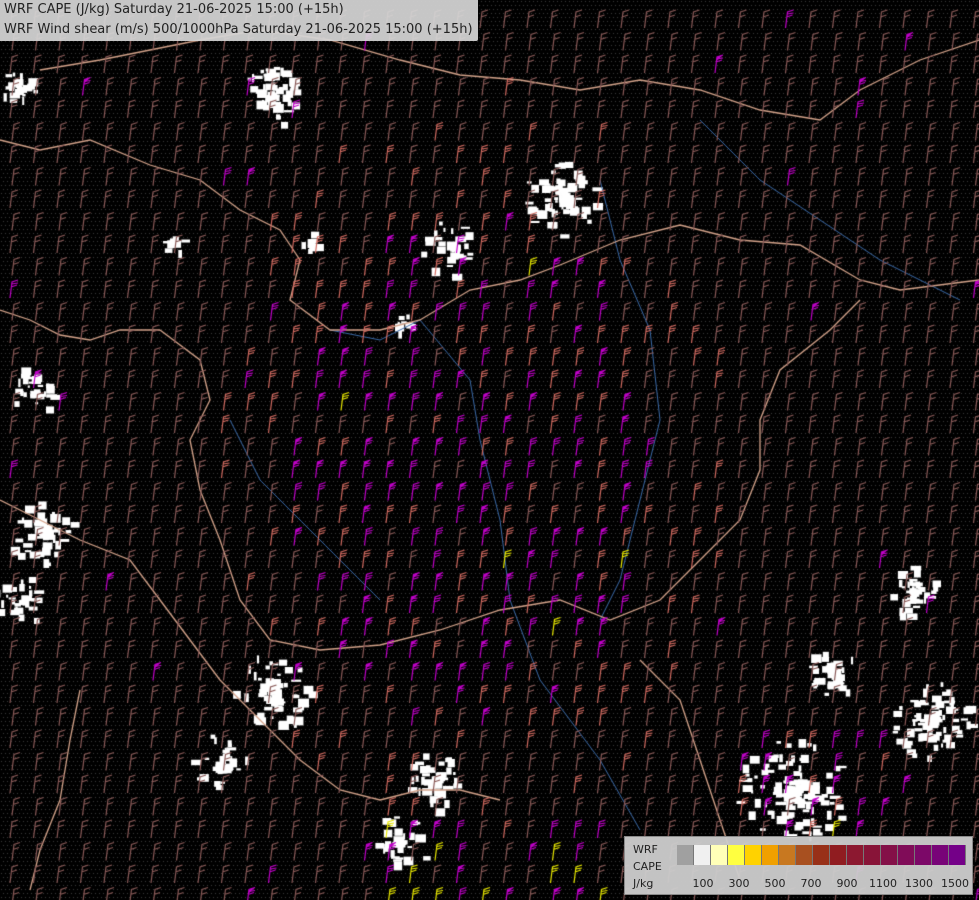 The width and height of the screenshot is (979, 900). What do you see at coordinates (775, 883) in the screenshot?
I see `legend-tick: 500` at bounding box center [775, 883].